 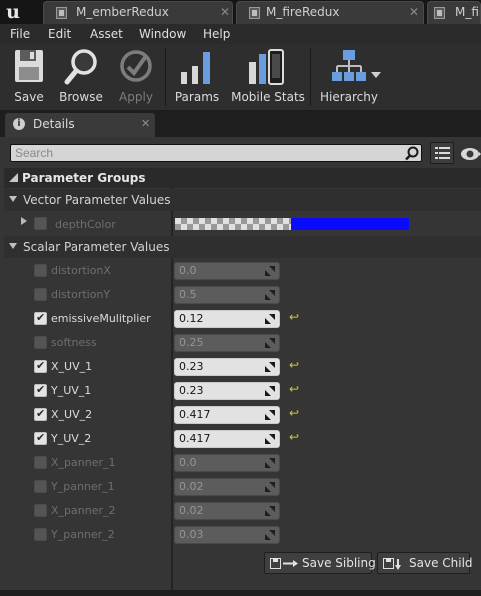 What do you see at coordinates (454, 12) in the screenshot?
I see `document-tab-fire-instance: M_fir` at bounding box center [454, 12].